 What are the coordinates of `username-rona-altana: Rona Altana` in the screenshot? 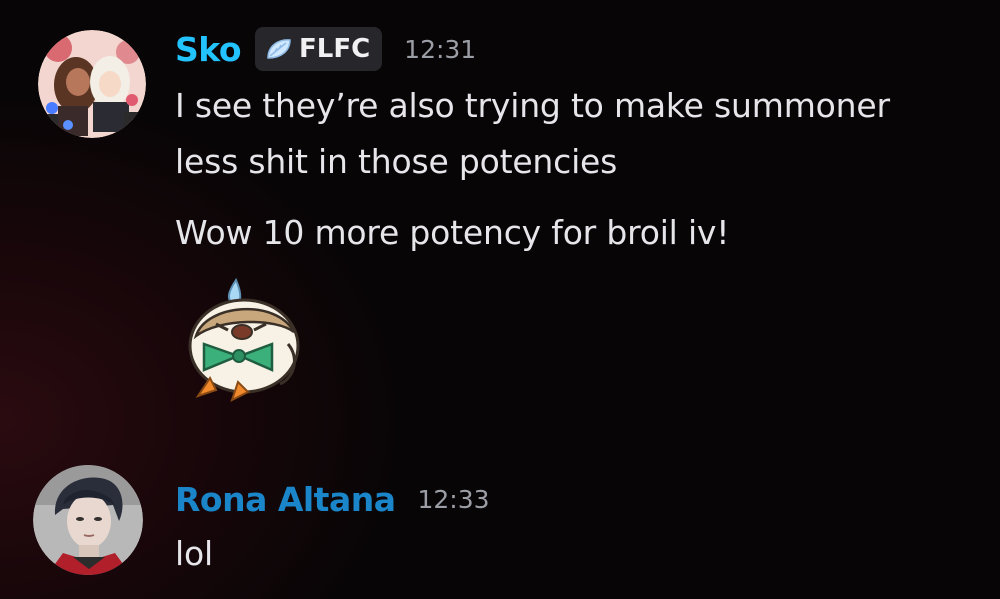 It's located at (285, 499).